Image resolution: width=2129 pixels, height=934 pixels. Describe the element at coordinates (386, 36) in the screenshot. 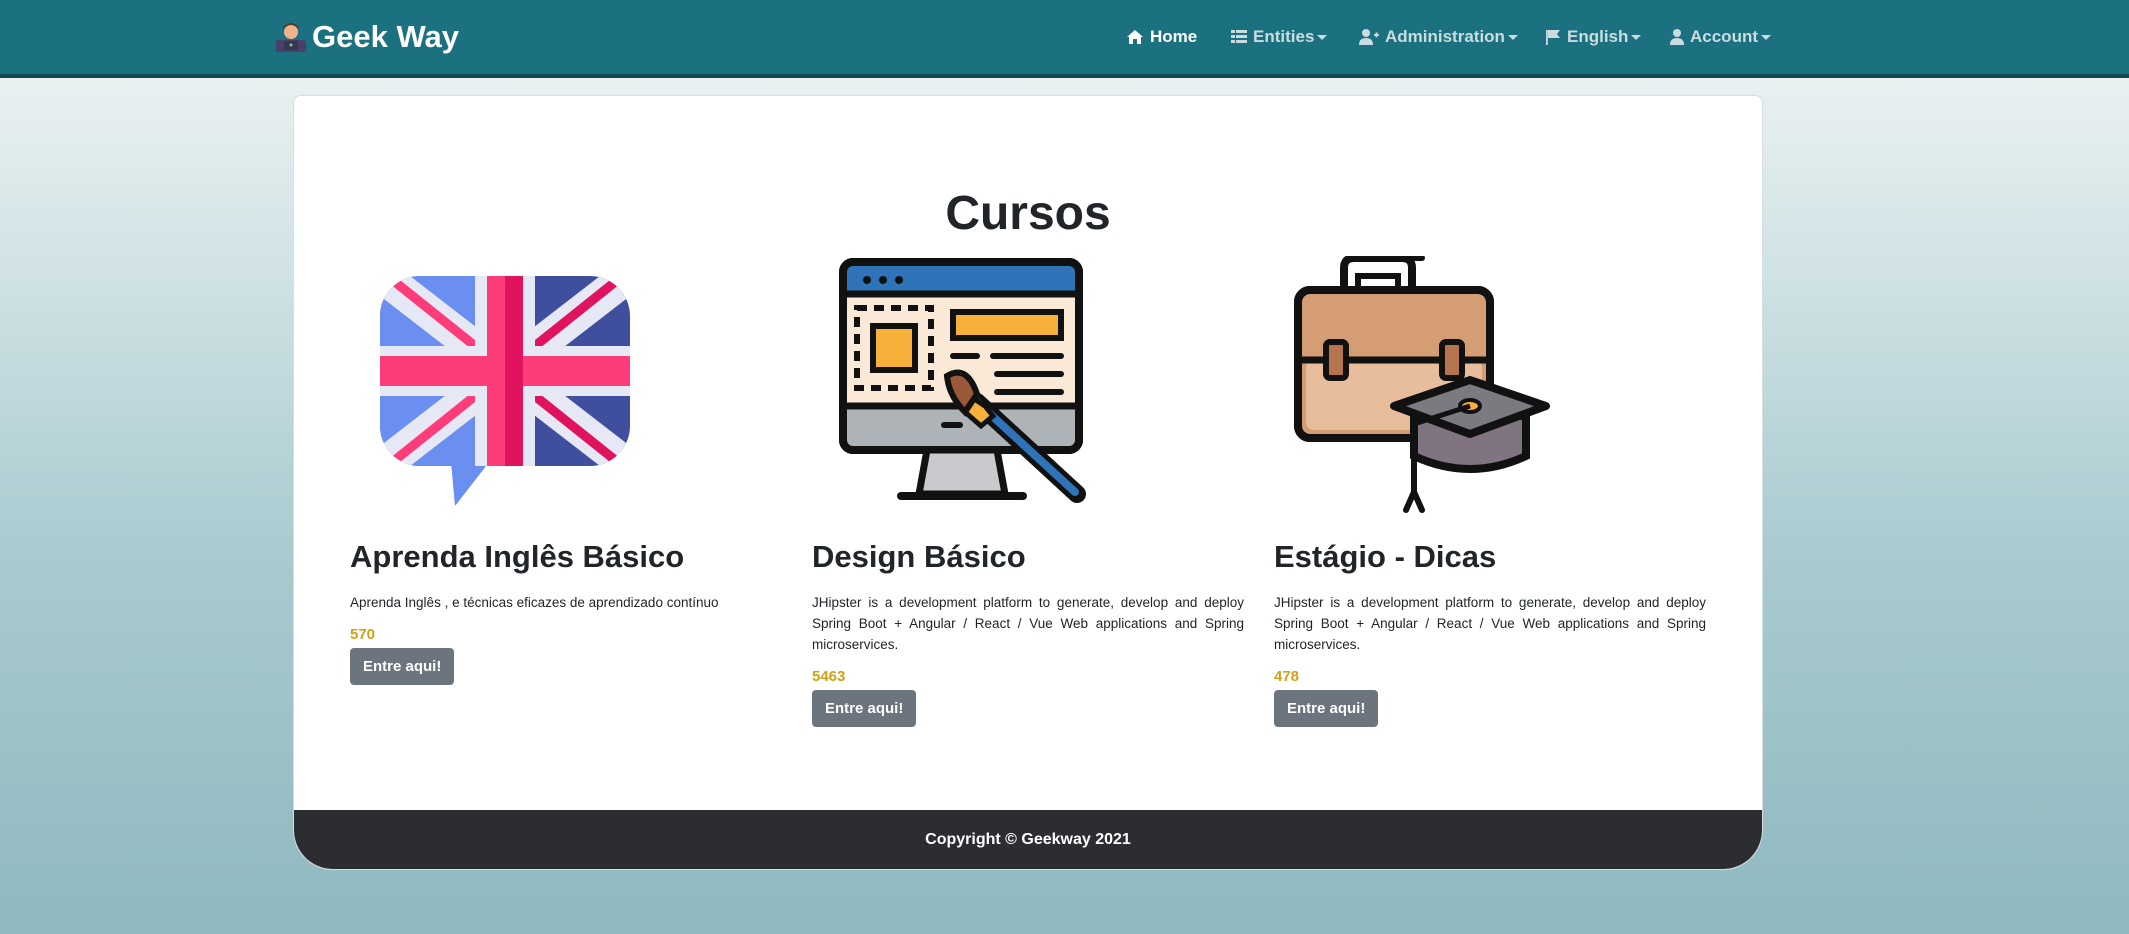

I see `brand-name: Geek Way` at that location.